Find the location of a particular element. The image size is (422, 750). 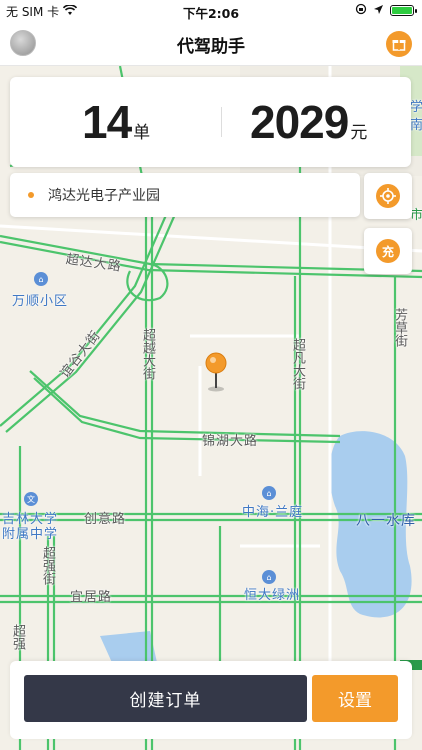

map-label-wanshun: 万顺小区 is located at coordinates (40, 301).